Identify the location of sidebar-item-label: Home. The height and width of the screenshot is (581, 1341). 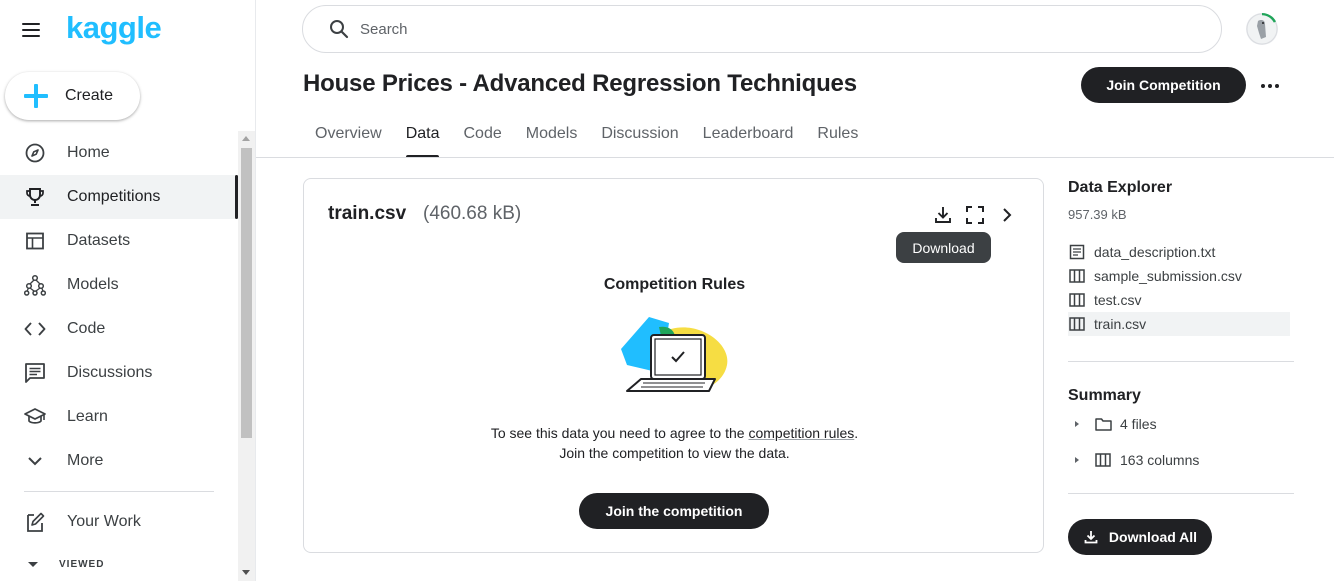
(88, 152).